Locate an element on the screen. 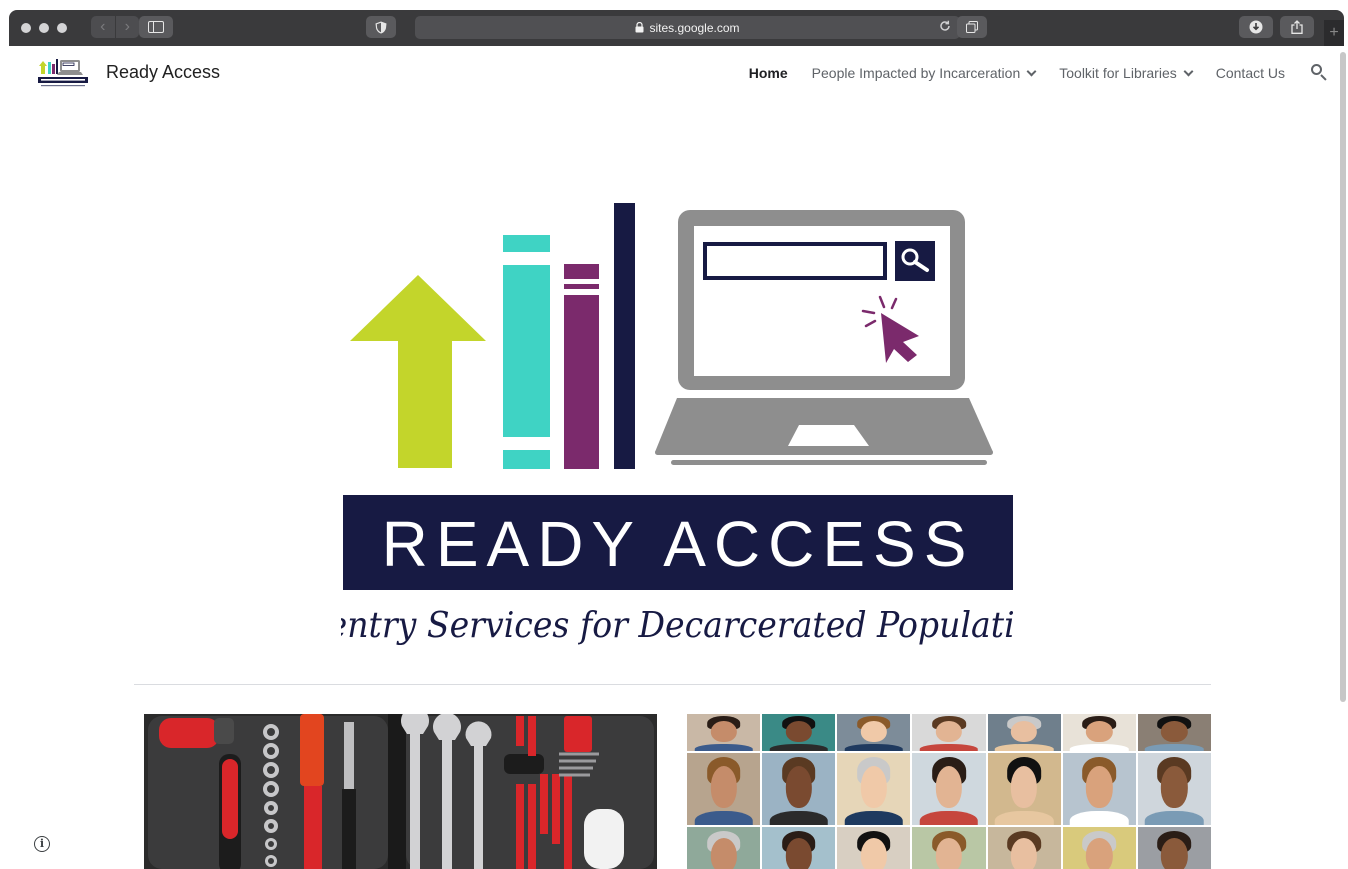  download-icon is located at coordinates (1256, 27).